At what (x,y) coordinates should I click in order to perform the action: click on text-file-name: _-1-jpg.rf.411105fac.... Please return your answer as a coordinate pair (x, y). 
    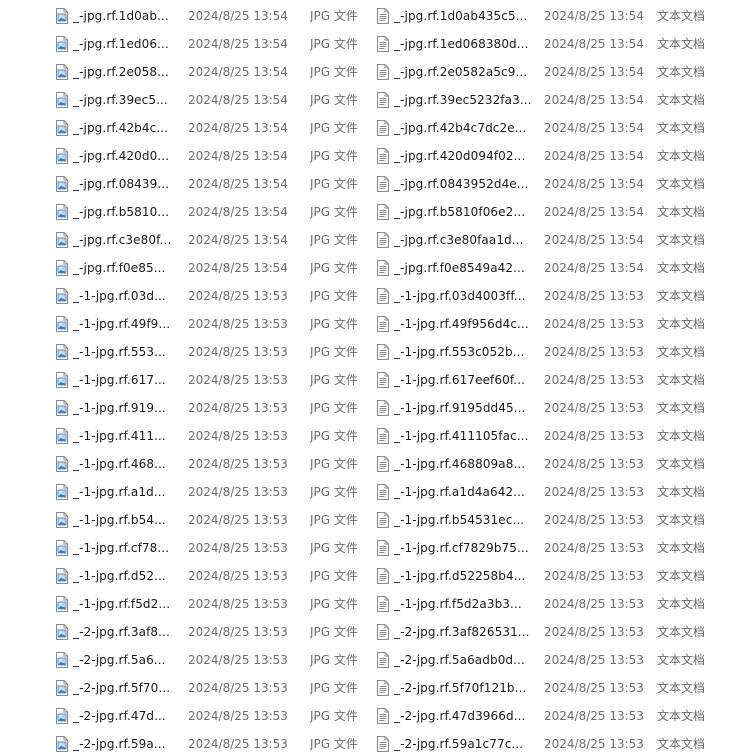
    Looking at the image, I should click on (464, 436).